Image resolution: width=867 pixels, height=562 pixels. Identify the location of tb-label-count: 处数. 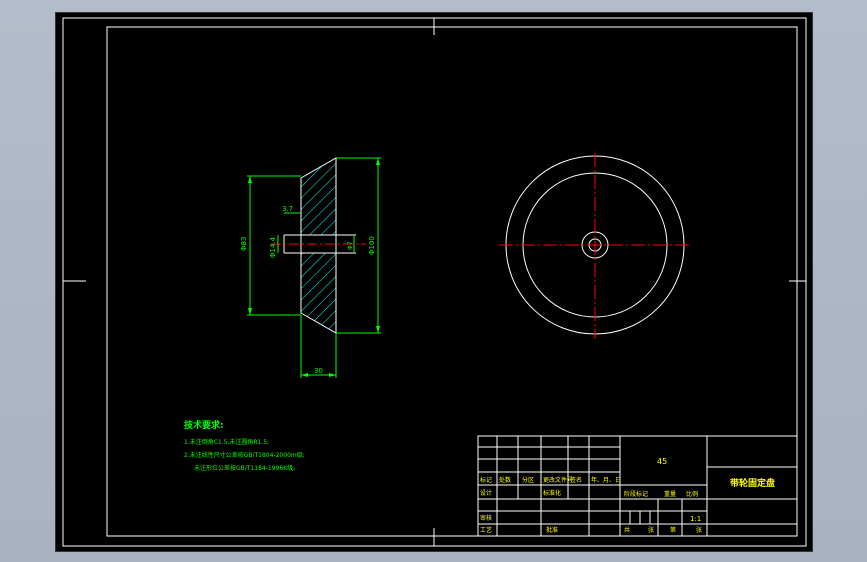
(505, 480).